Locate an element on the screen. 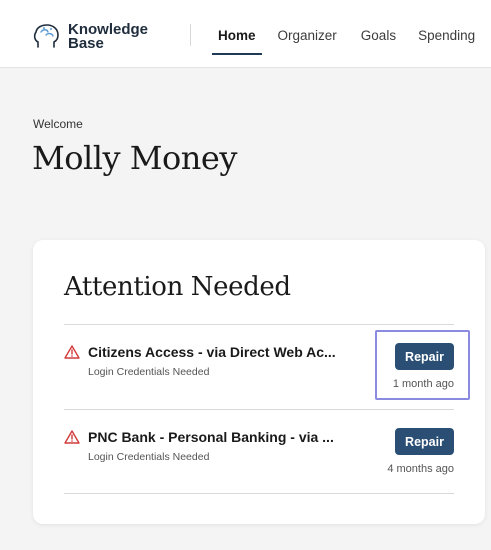 The height and width of the screenshot is (550, 491). user-name-heading: Molly Money is located at coordinates (134, 158).